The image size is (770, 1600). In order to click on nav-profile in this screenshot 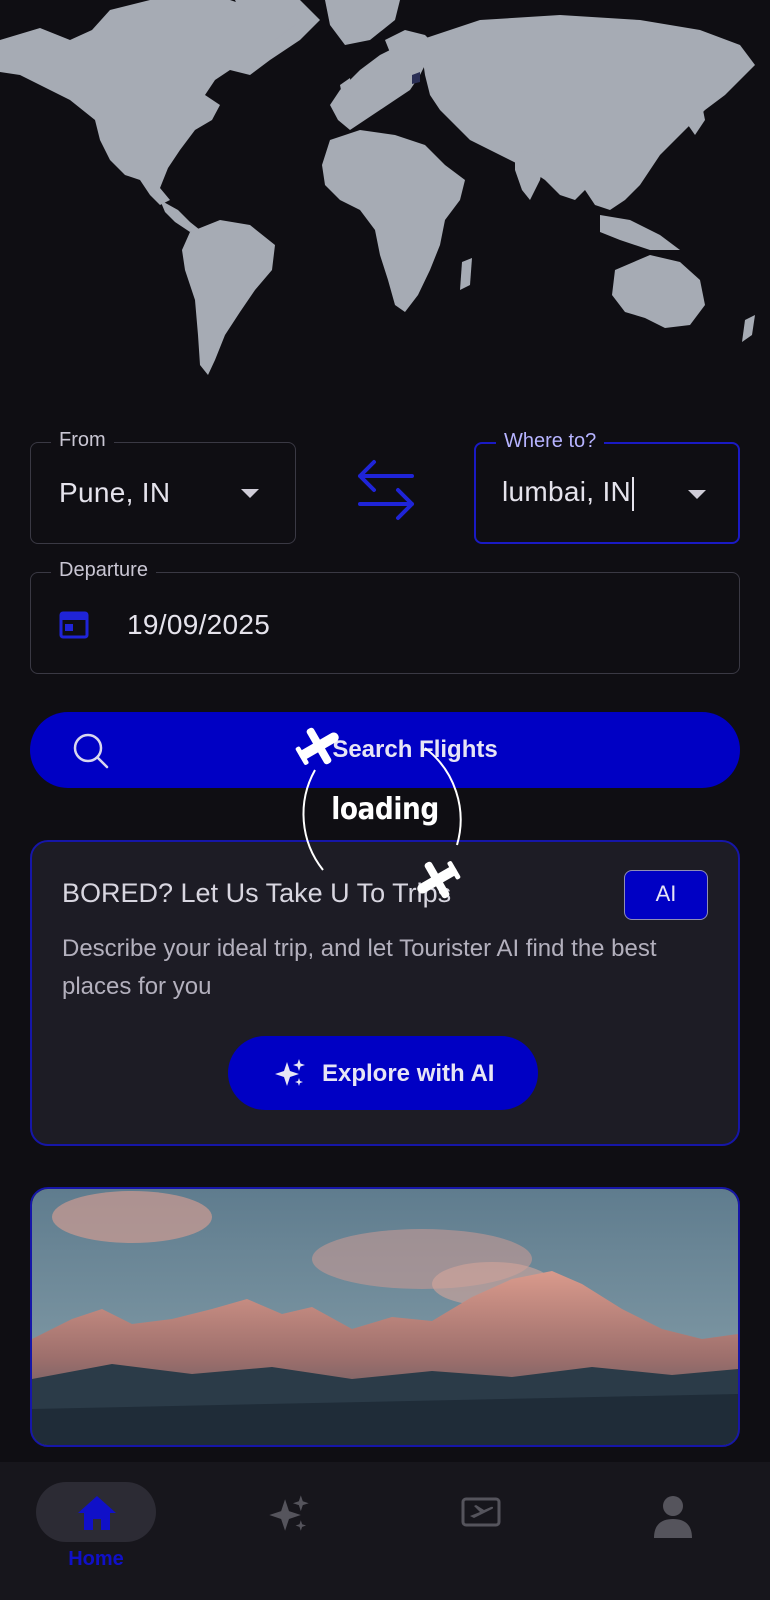, I will do `click(672, 1532)`.